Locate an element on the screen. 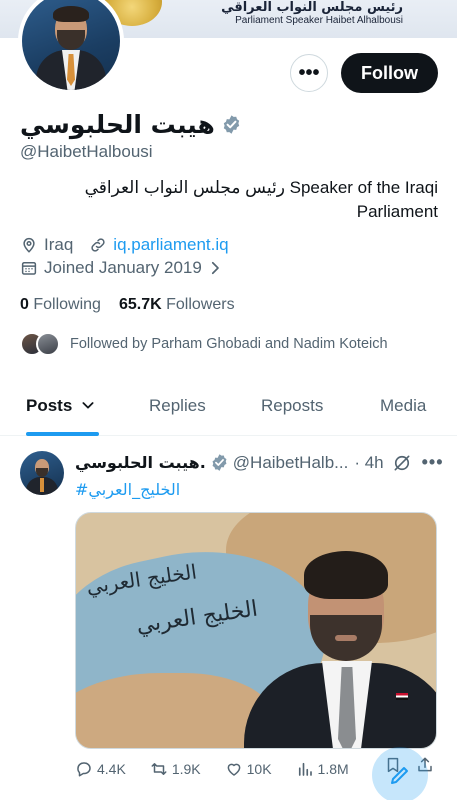 The height and width of the screenshot is (800, 457). compose-button is located at coordinates (400, 773).